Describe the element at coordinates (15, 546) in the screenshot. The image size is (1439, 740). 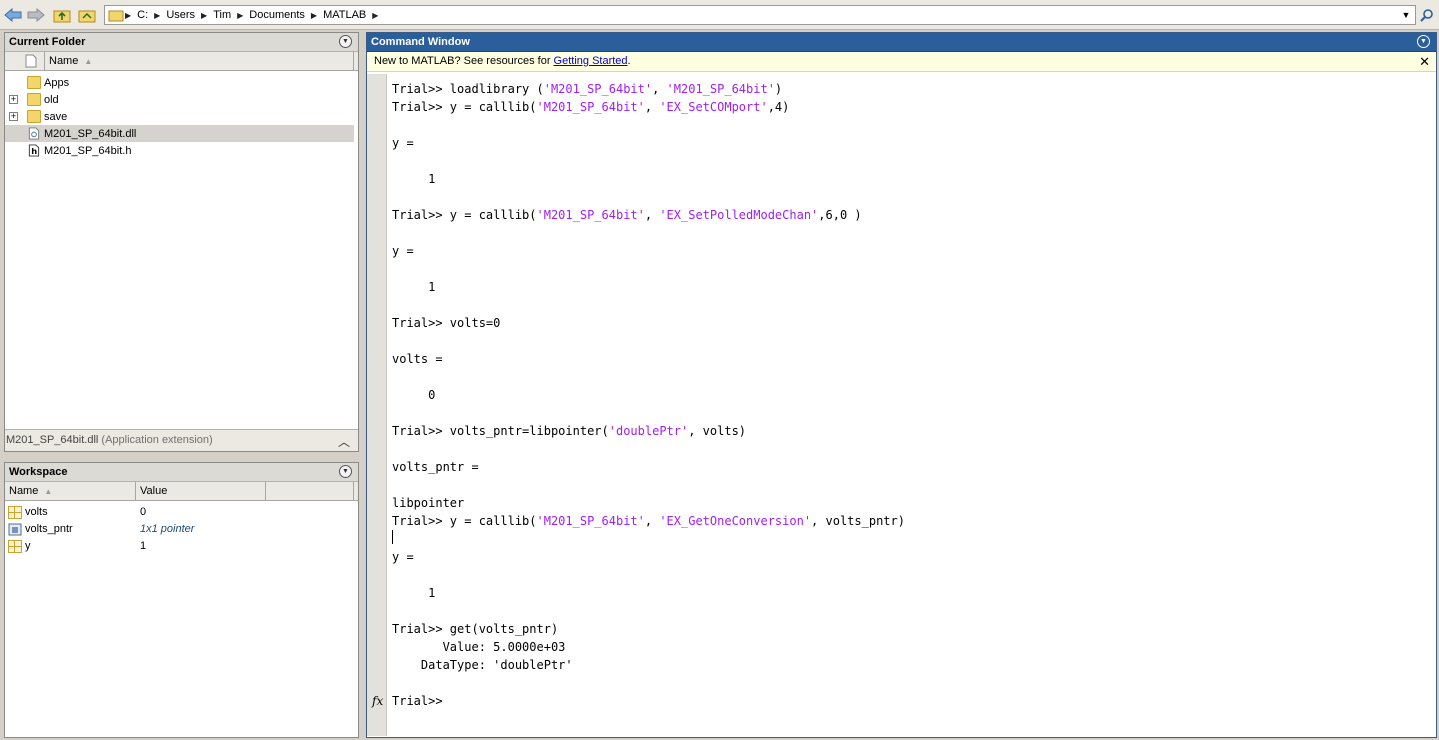
I see `matrix-icon` at that location.